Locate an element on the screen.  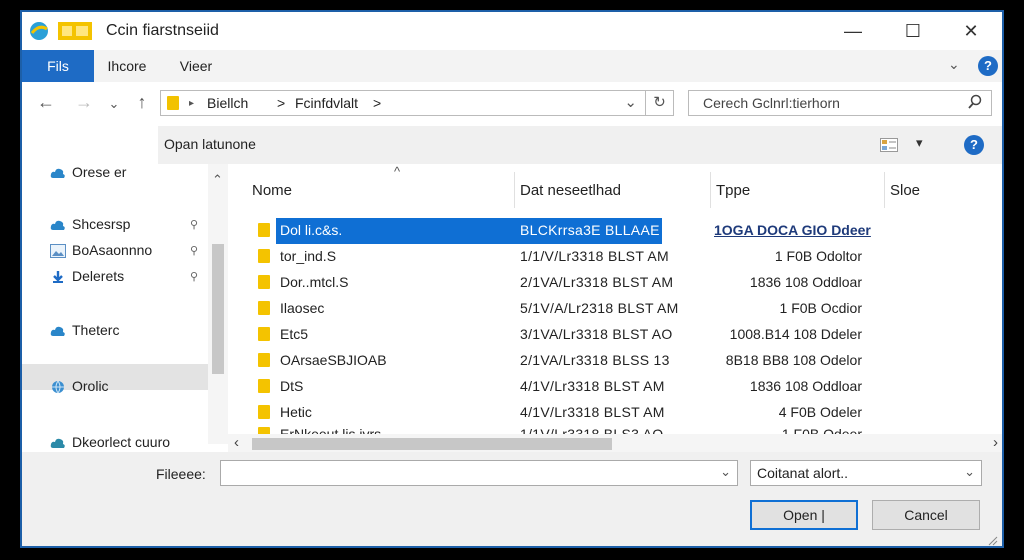
file-type: 1008.B14 108 Ddeler is located at coordinates (795, 334).